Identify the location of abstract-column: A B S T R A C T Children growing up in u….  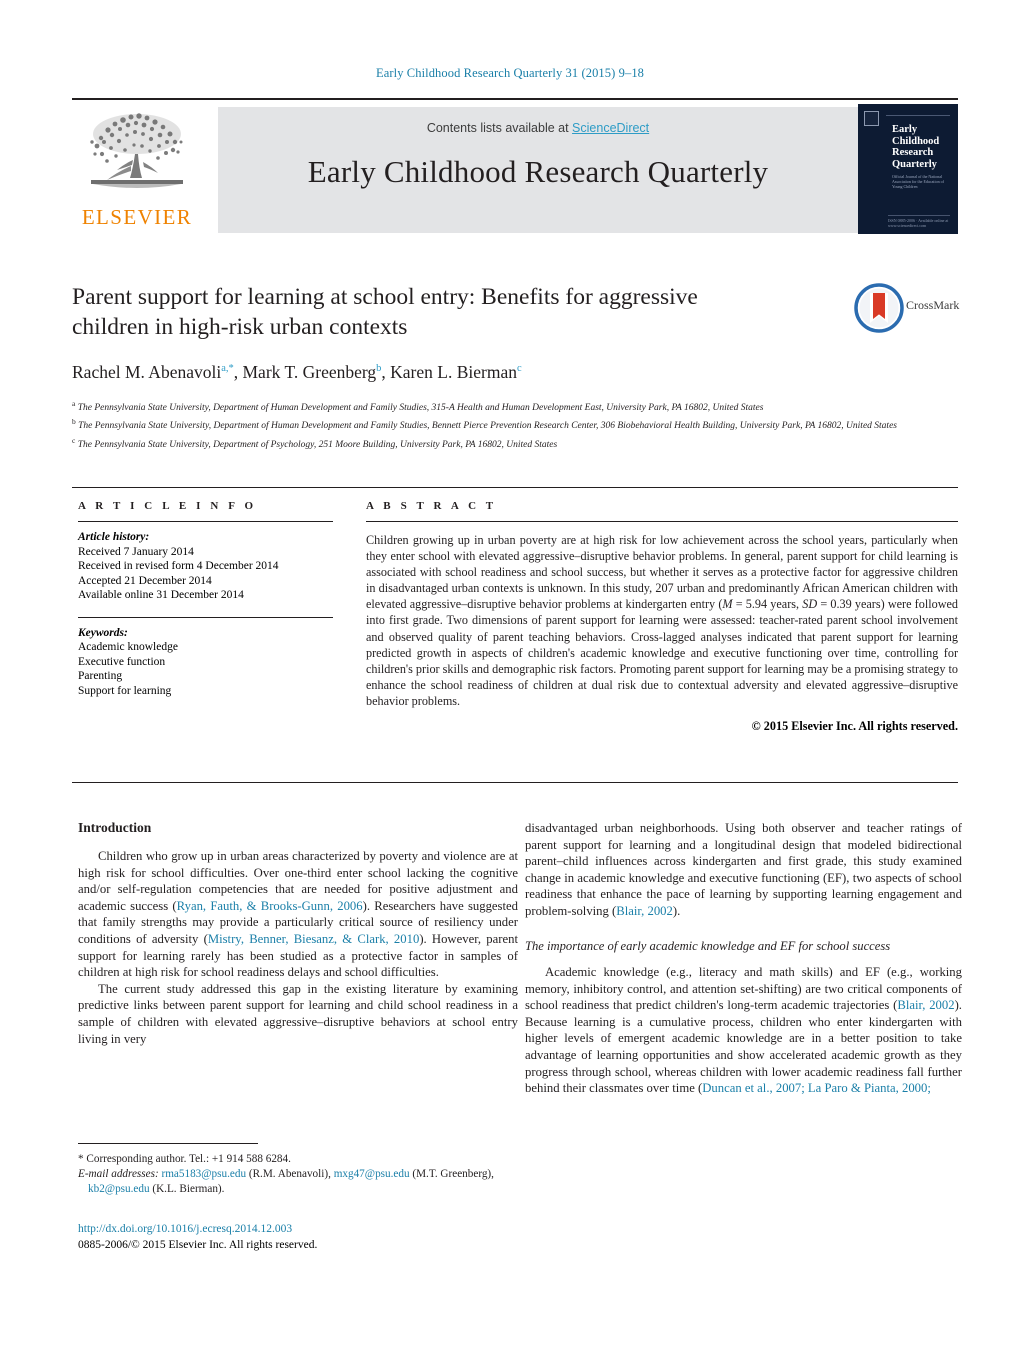
(662, 617).